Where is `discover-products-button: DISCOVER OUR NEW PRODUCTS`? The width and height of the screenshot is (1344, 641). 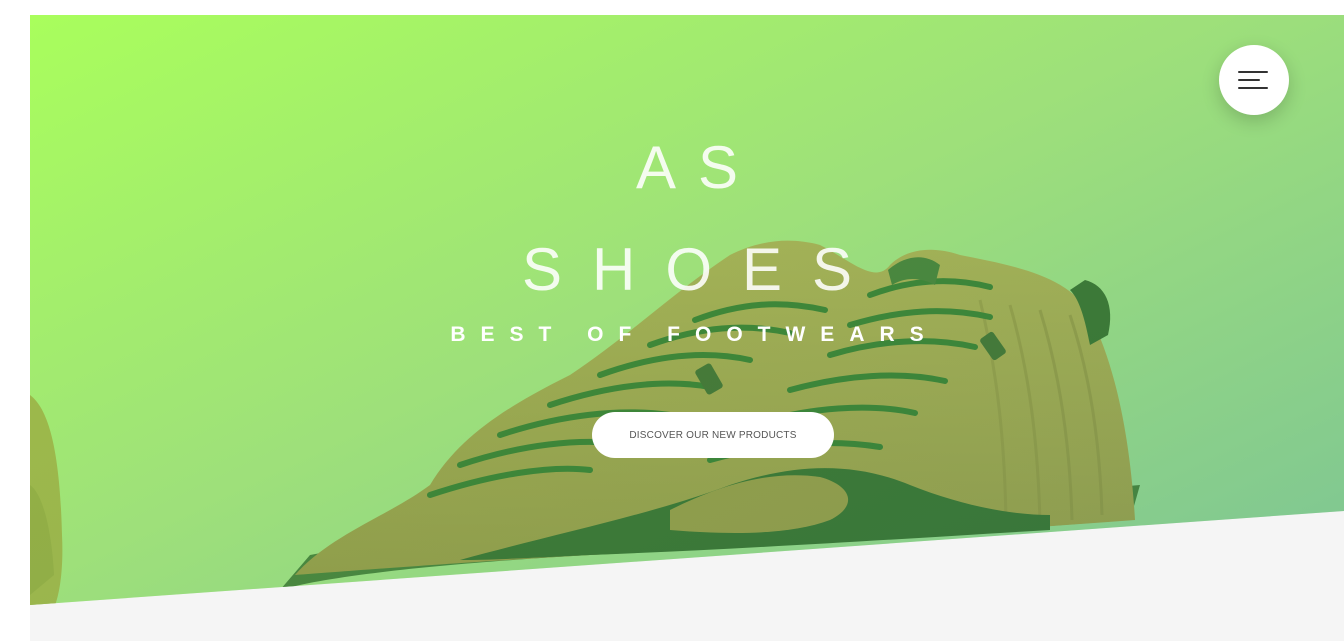 discover-products-button: DISCOVER OUR NEW PRODUCTS is located at coordinates (713, 435).